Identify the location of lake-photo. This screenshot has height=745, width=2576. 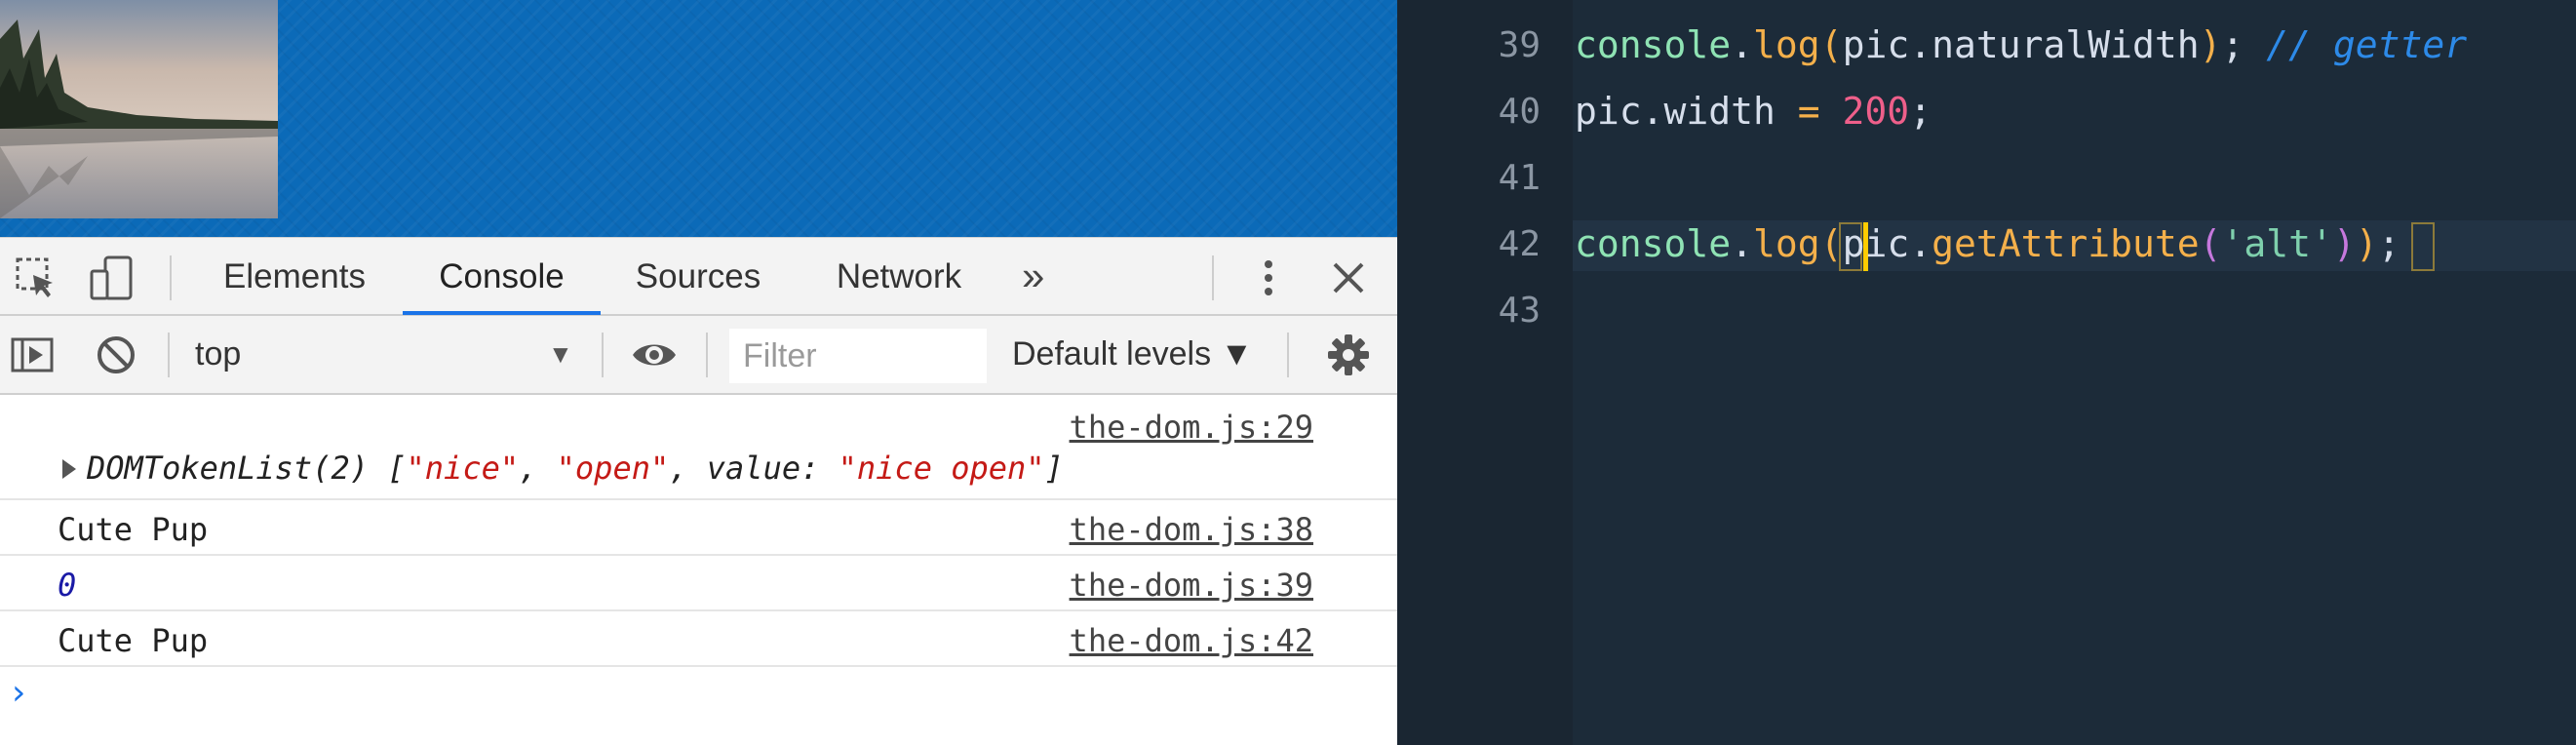
(139, 109).